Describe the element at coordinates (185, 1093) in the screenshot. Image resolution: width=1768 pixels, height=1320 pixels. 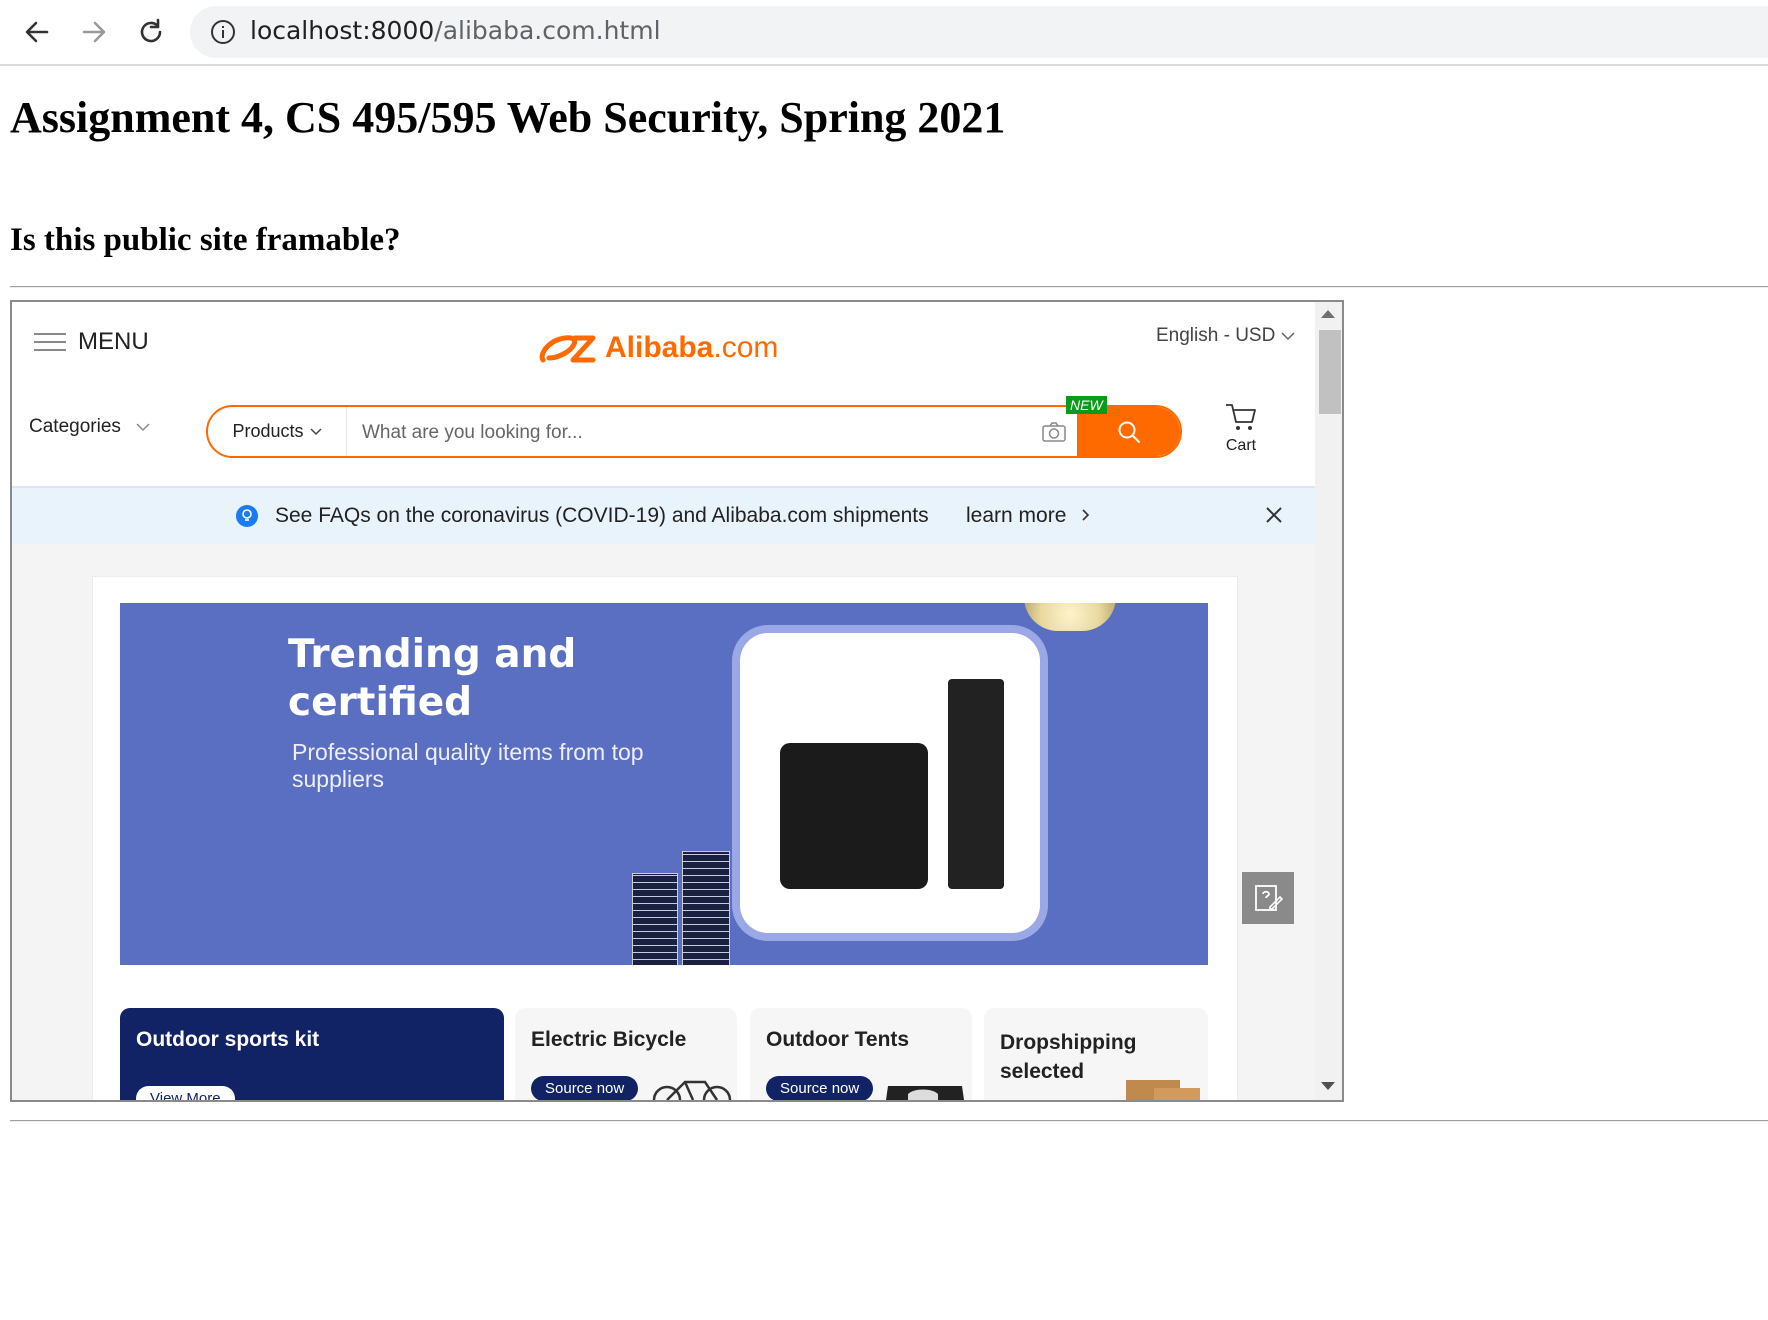
I see `view-more-button: View More` at that location.